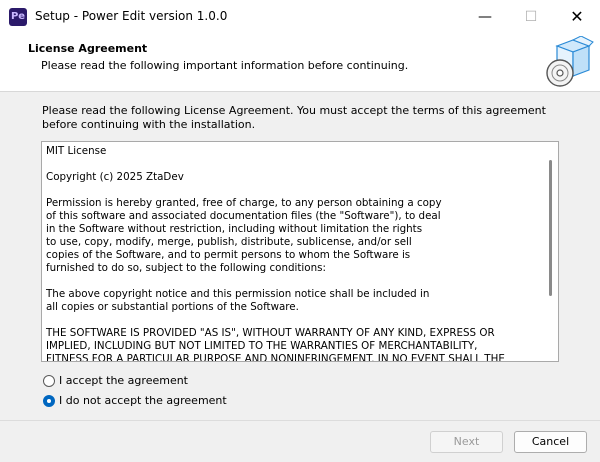 This screenshot has width=600, height=462. Describe the element at coordinates (466, 442) in the screenshot. I see `next-button: Next` at that location.